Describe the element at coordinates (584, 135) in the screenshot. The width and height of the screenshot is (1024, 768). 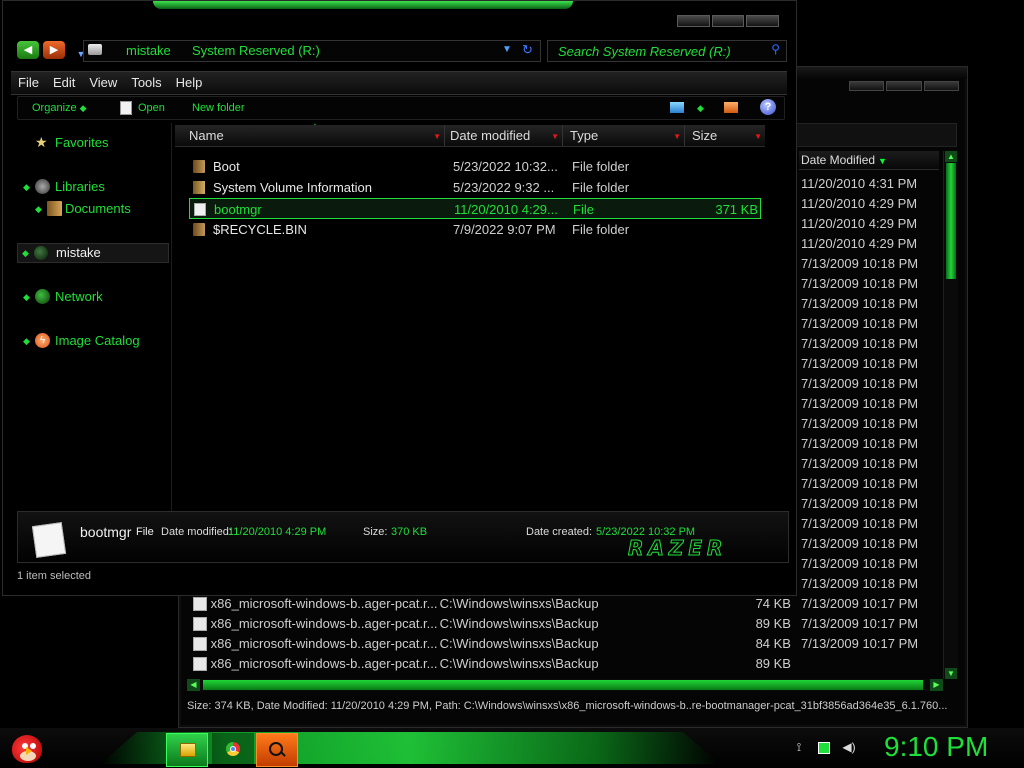
I see `column-label: Type` at that location.